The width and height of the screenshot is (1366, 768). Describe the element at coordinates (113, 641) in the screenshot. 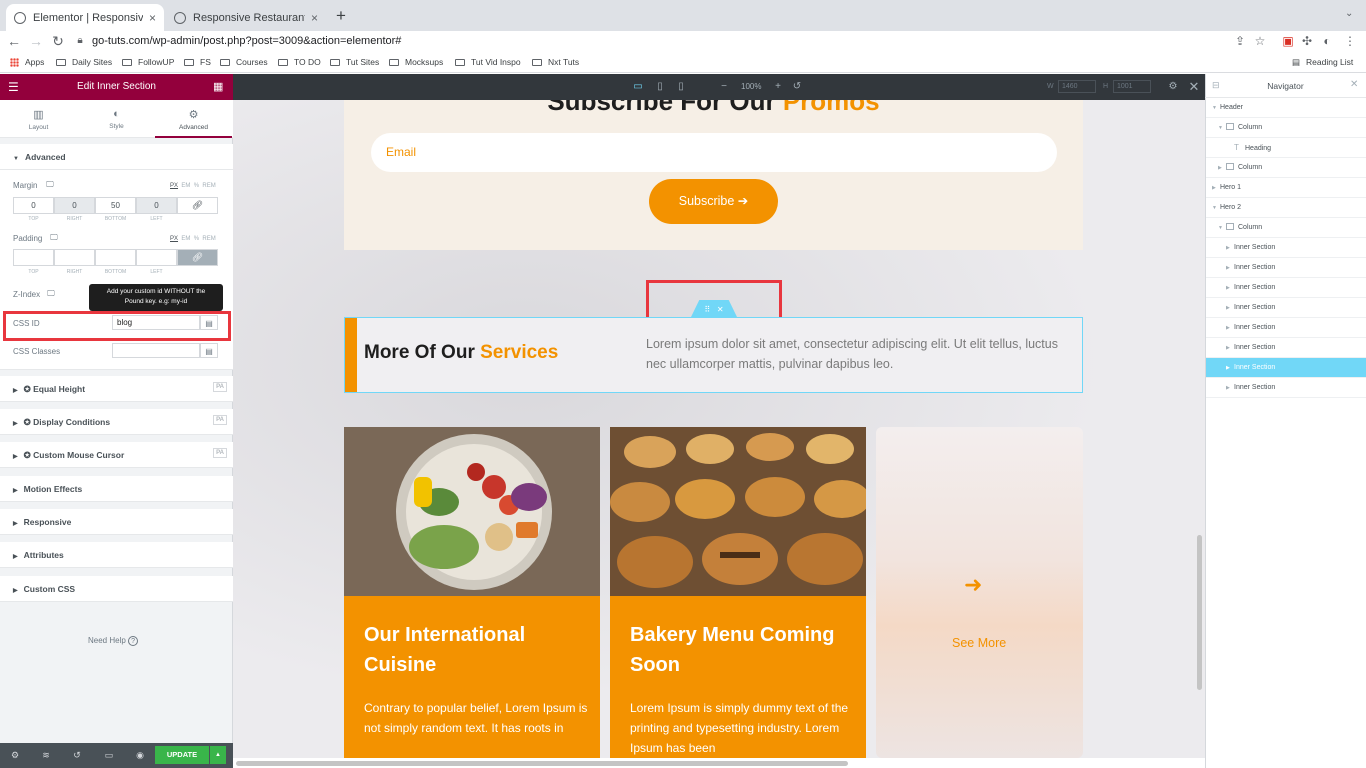

I see `need-help-link: Need Help ?` at that location.